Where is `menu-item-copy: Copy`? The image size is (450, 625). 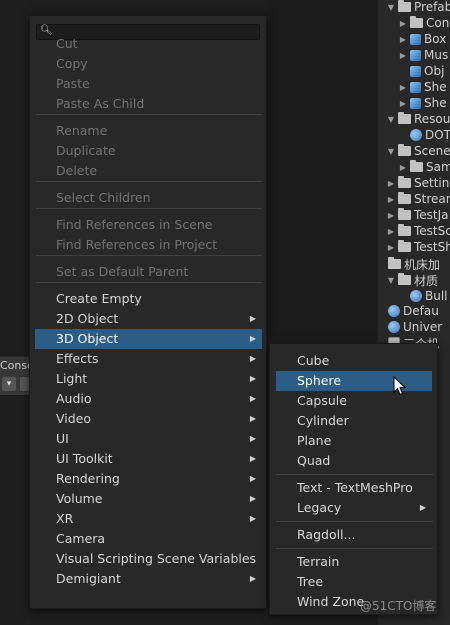 menu-item-copy: Copy is located at coordinates (148, 64).